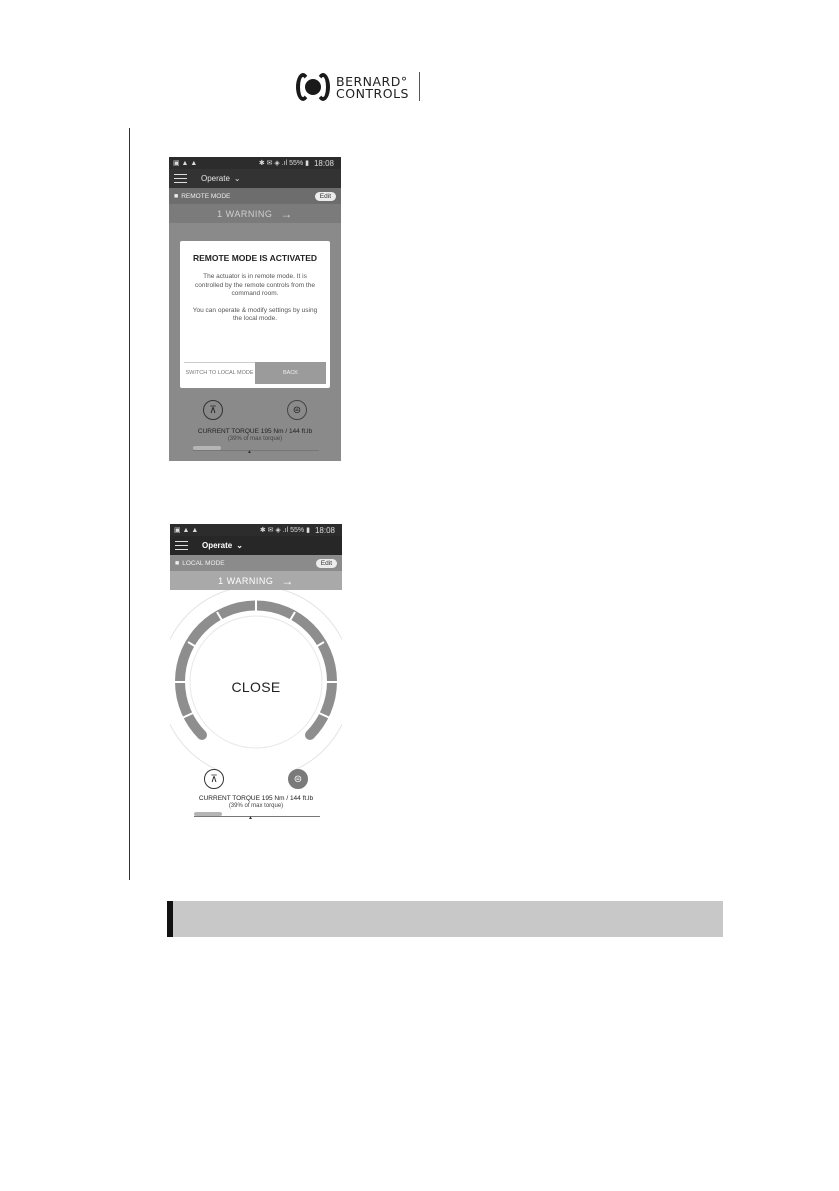 The width and height of the screenshot is (839, 1191). I want to click on margin-rule, so click(129, 504).